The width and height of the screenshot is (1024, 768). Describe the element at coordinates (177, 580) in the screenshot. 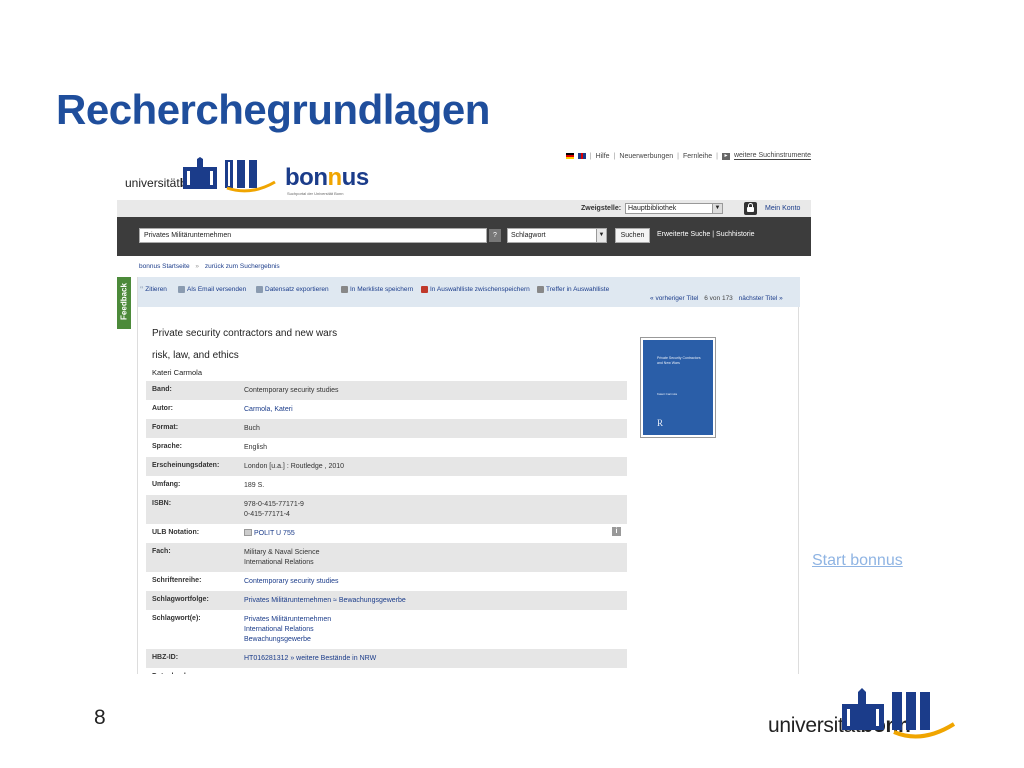

I see `record-field-label: Schriftenreihe:` at that location.